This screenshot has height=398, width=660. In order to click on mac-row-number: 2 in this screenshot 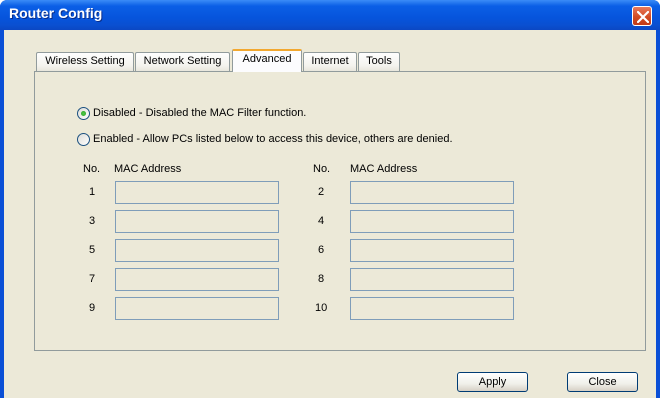, I will do `click(321, 192)`.